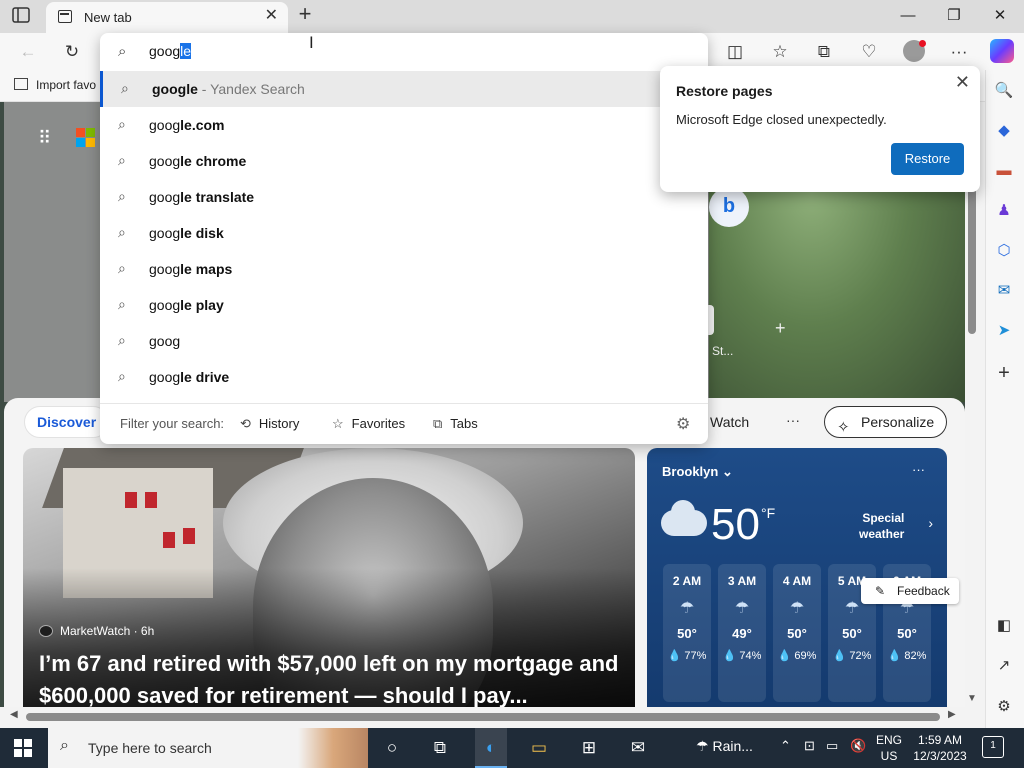 Image resolution: width=1024 pixels, height=768 pixels. Describe the element at coordinates (21, 84) in the screenshot. I see `import-icon` at that location.